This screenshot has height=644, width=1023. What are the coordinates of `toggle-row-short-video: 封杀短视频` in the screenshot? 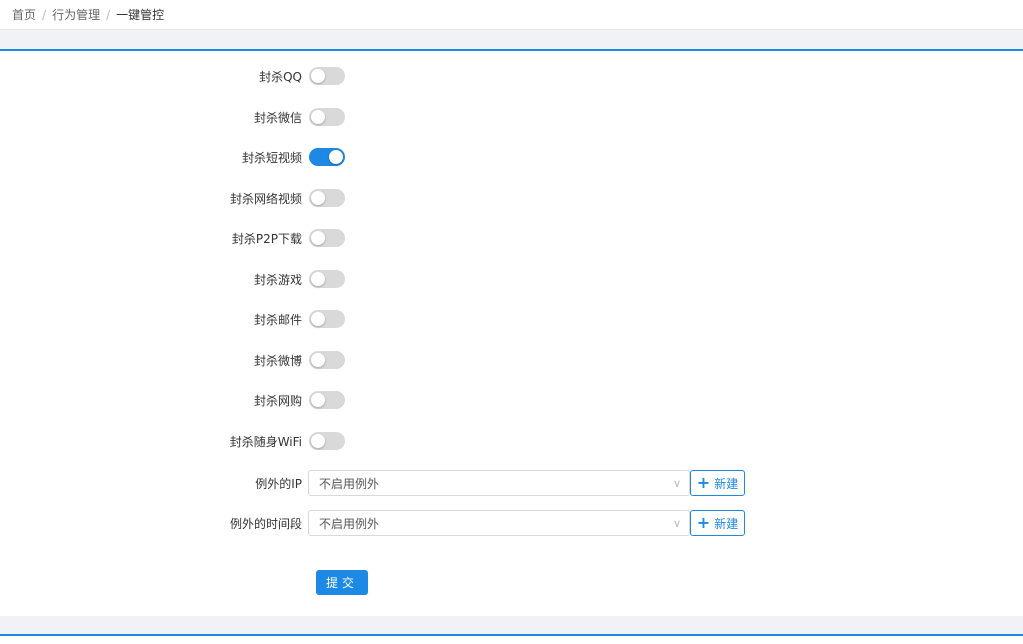 It's located at (172, 157).